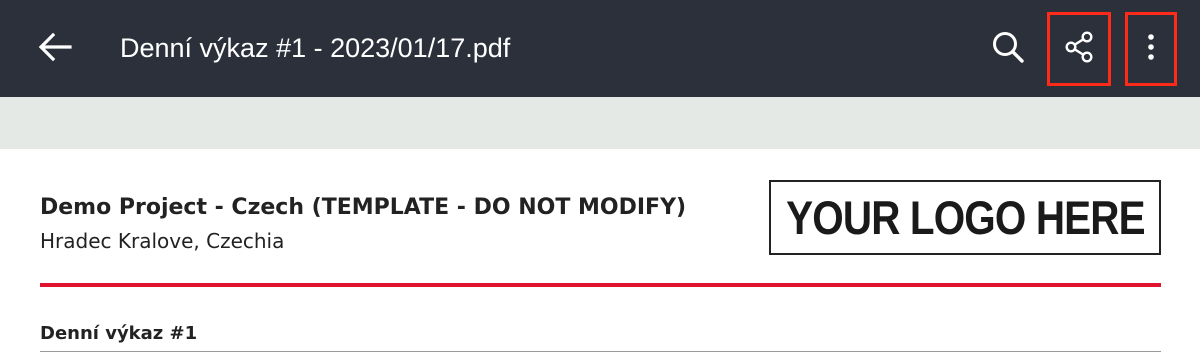  I want to click on back-button, so click(55, 49).